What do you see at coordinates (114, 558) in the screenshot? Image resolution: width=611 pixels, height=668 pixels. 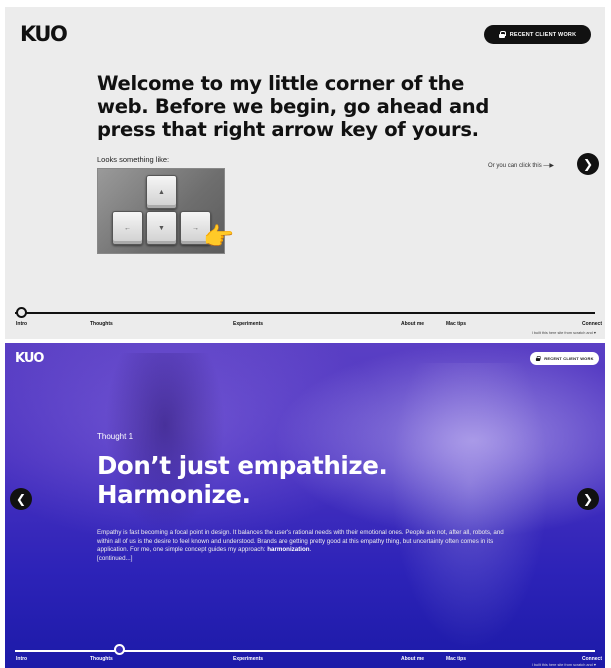 I see `continued-link: [continued...]` at bounding box center [114, 558].